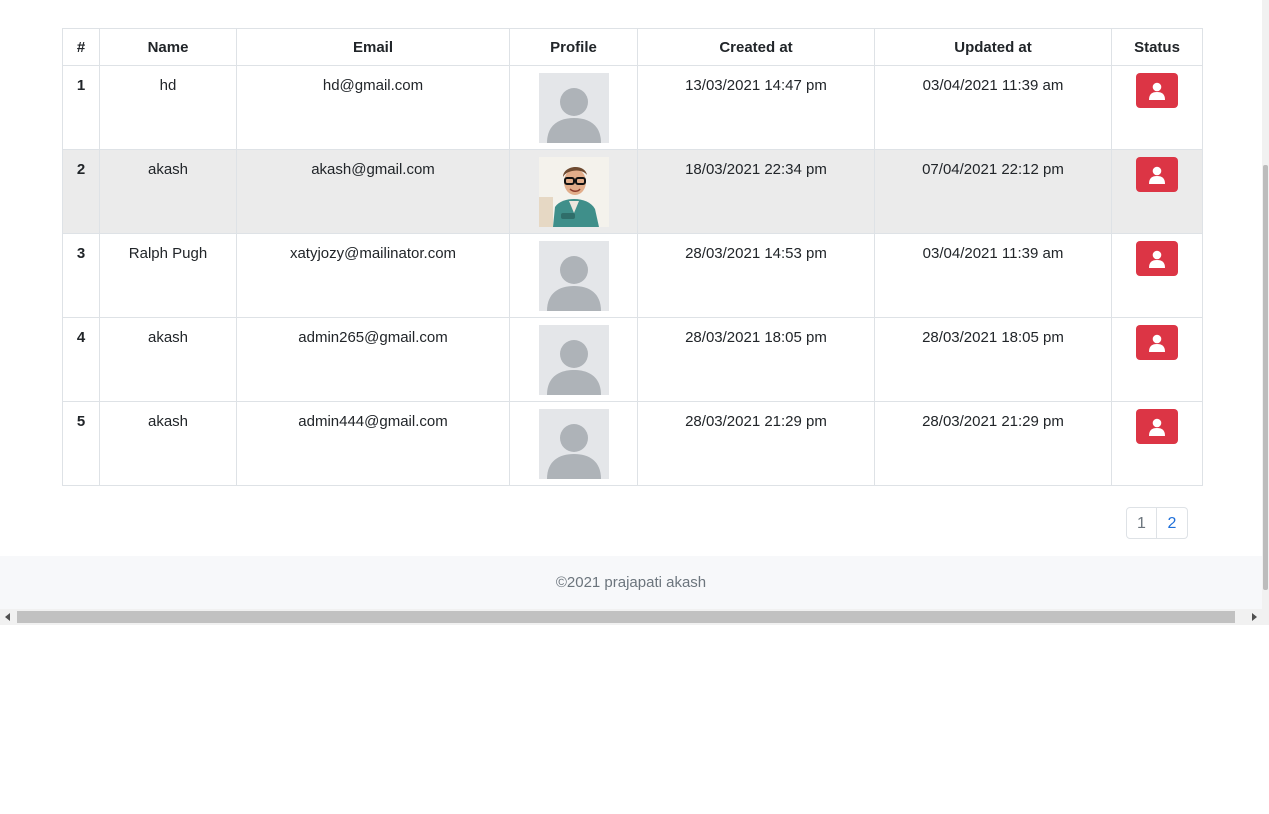 The width and height of the screenshot is (1269, 814). Describe the element at coordinates (373, 191) in the screenshot. I see `row-email: akash@gmail.com` at that location.